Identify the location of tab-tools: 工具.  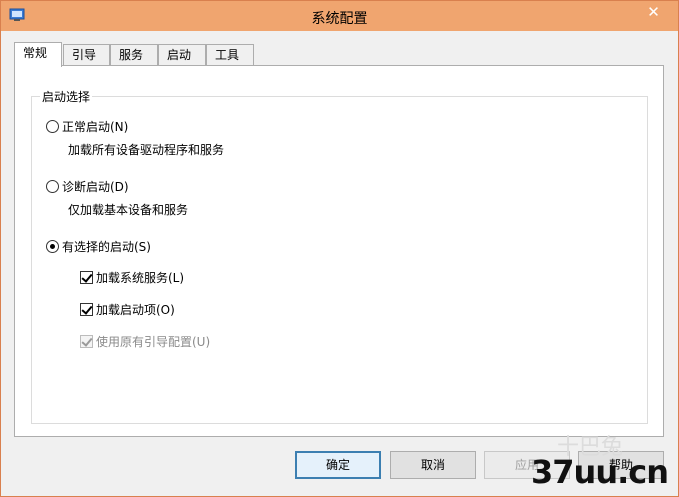
(230, 55).